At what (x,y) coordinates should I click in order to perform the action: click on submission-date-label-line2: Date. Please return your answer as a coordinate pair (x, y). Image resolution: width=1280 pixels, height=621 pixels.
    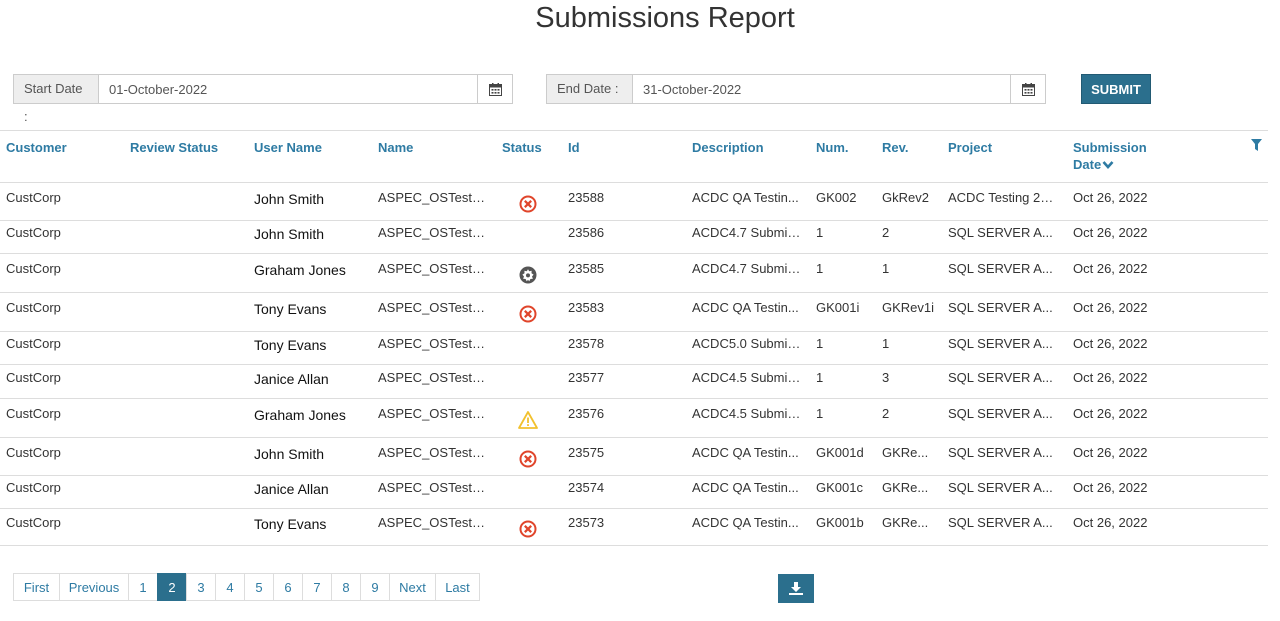
    Looking at the image, I should click on (1087, 164).